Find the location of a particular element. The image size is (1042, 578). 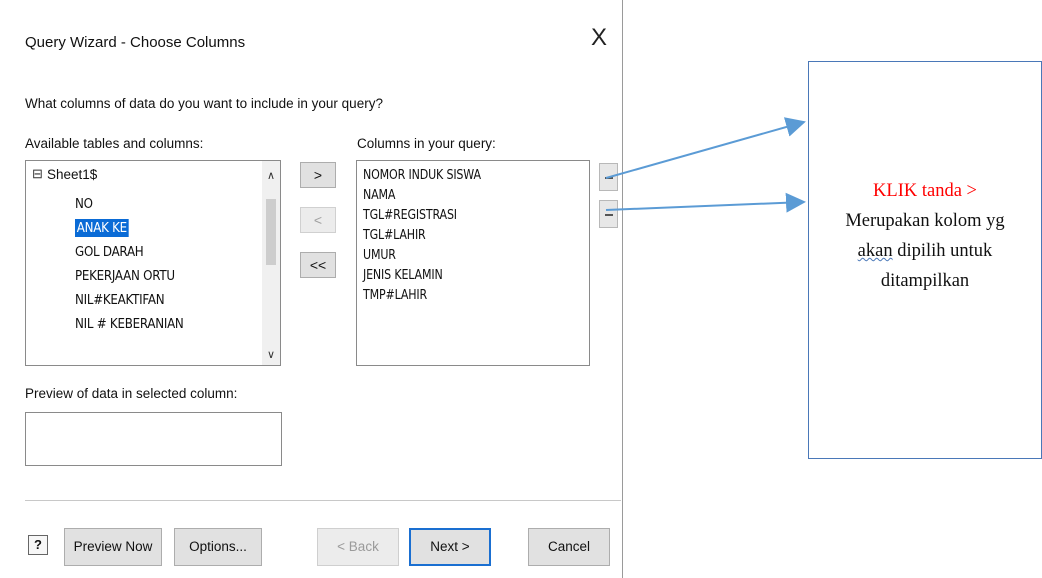

annotation-arrows is located at coordinates (705, 165).